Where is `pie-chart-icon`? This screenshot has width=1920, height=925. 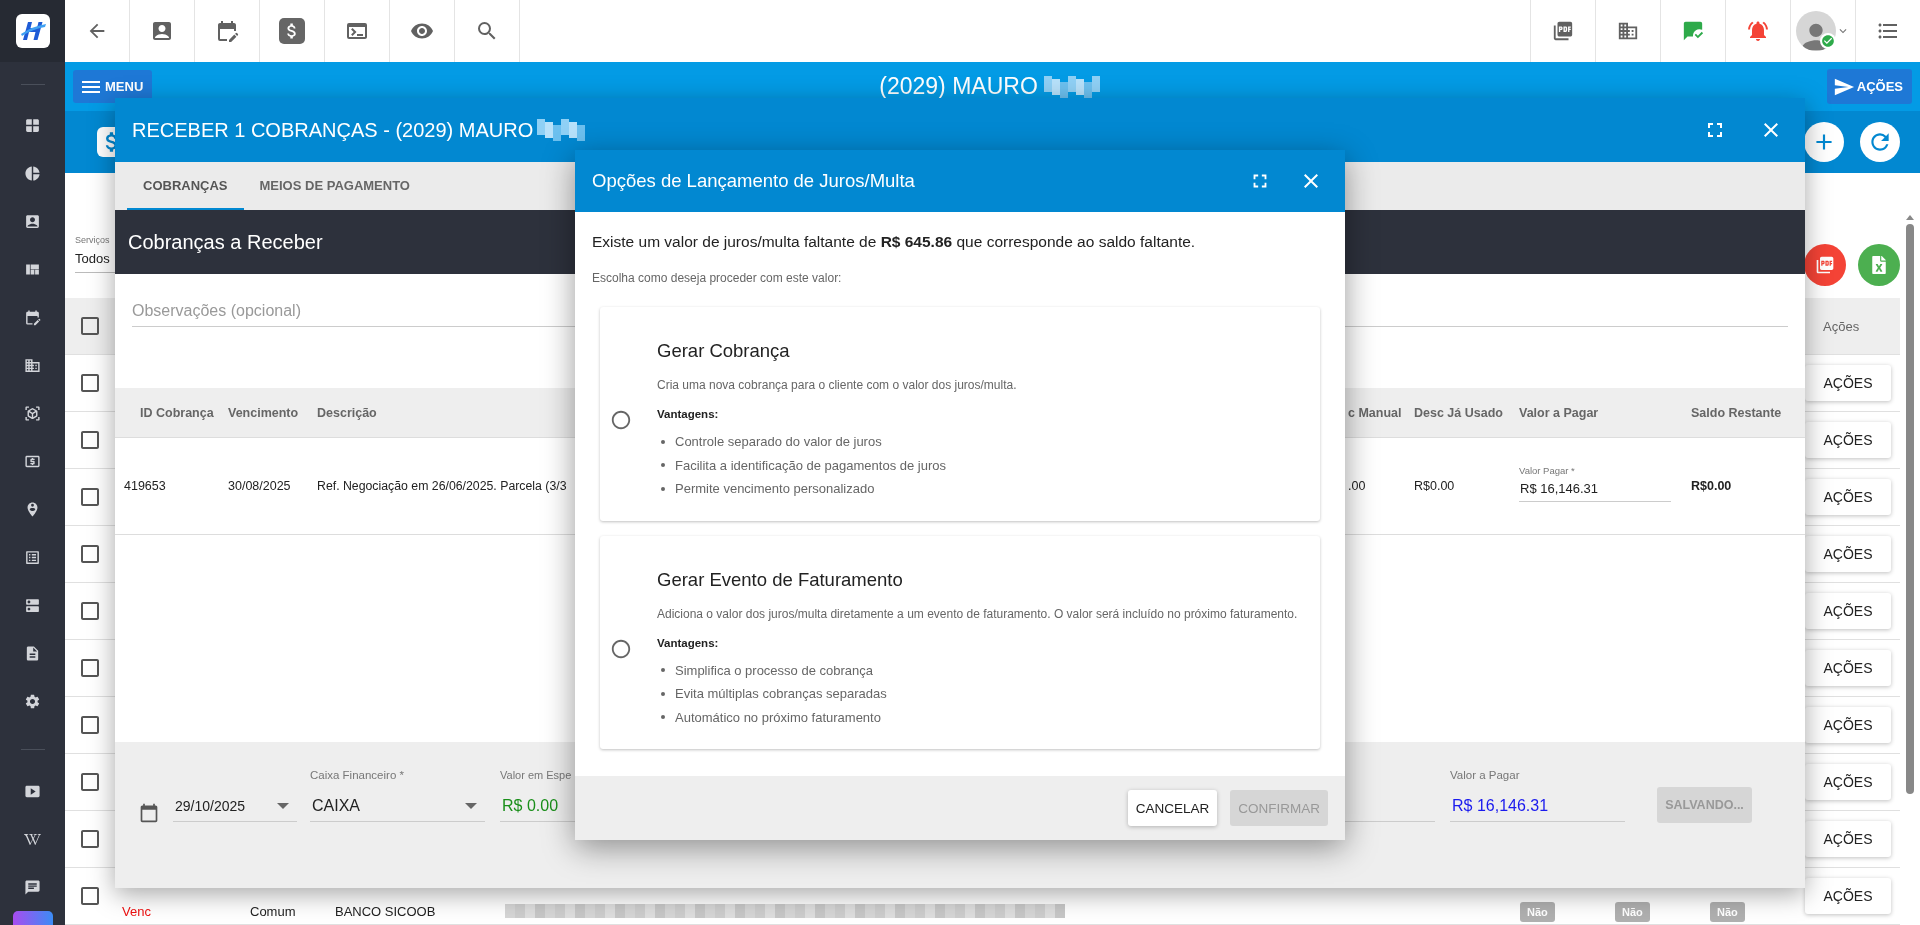
pie-chart-icon is located at coordinates (32, 173).